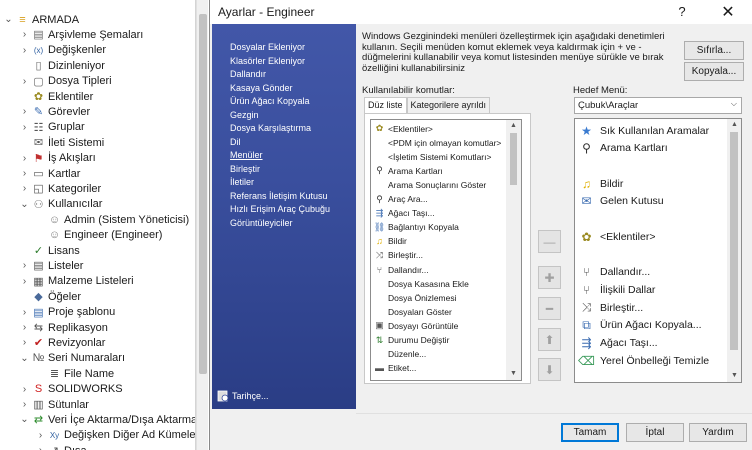  What do you see at coordinates (50, 296) in the screenshot?
I see `tree-item: ◆ Öğeler` at bounding box center [50, 296].